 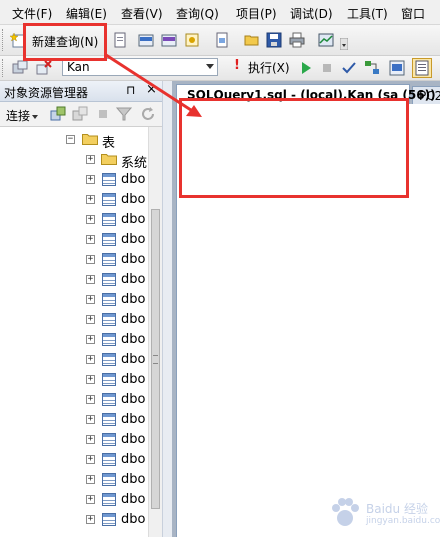 I want to click on menu-project: 项目(P), so click(x=256, y=13).